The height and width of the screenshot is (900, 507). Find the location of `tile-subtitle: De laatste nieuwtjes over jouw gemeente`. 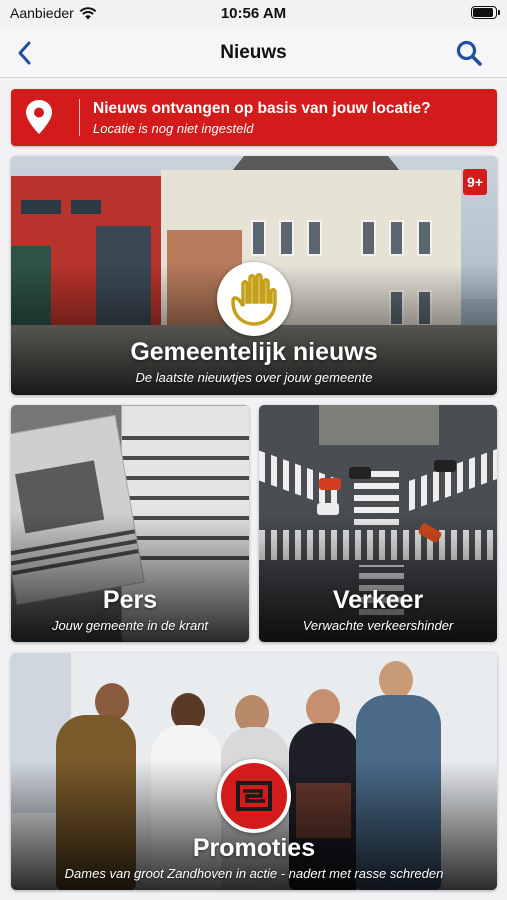

tile-subtitle: De laatste nieuwtjes over jouw gemeente is located at coordinates (254, 377).